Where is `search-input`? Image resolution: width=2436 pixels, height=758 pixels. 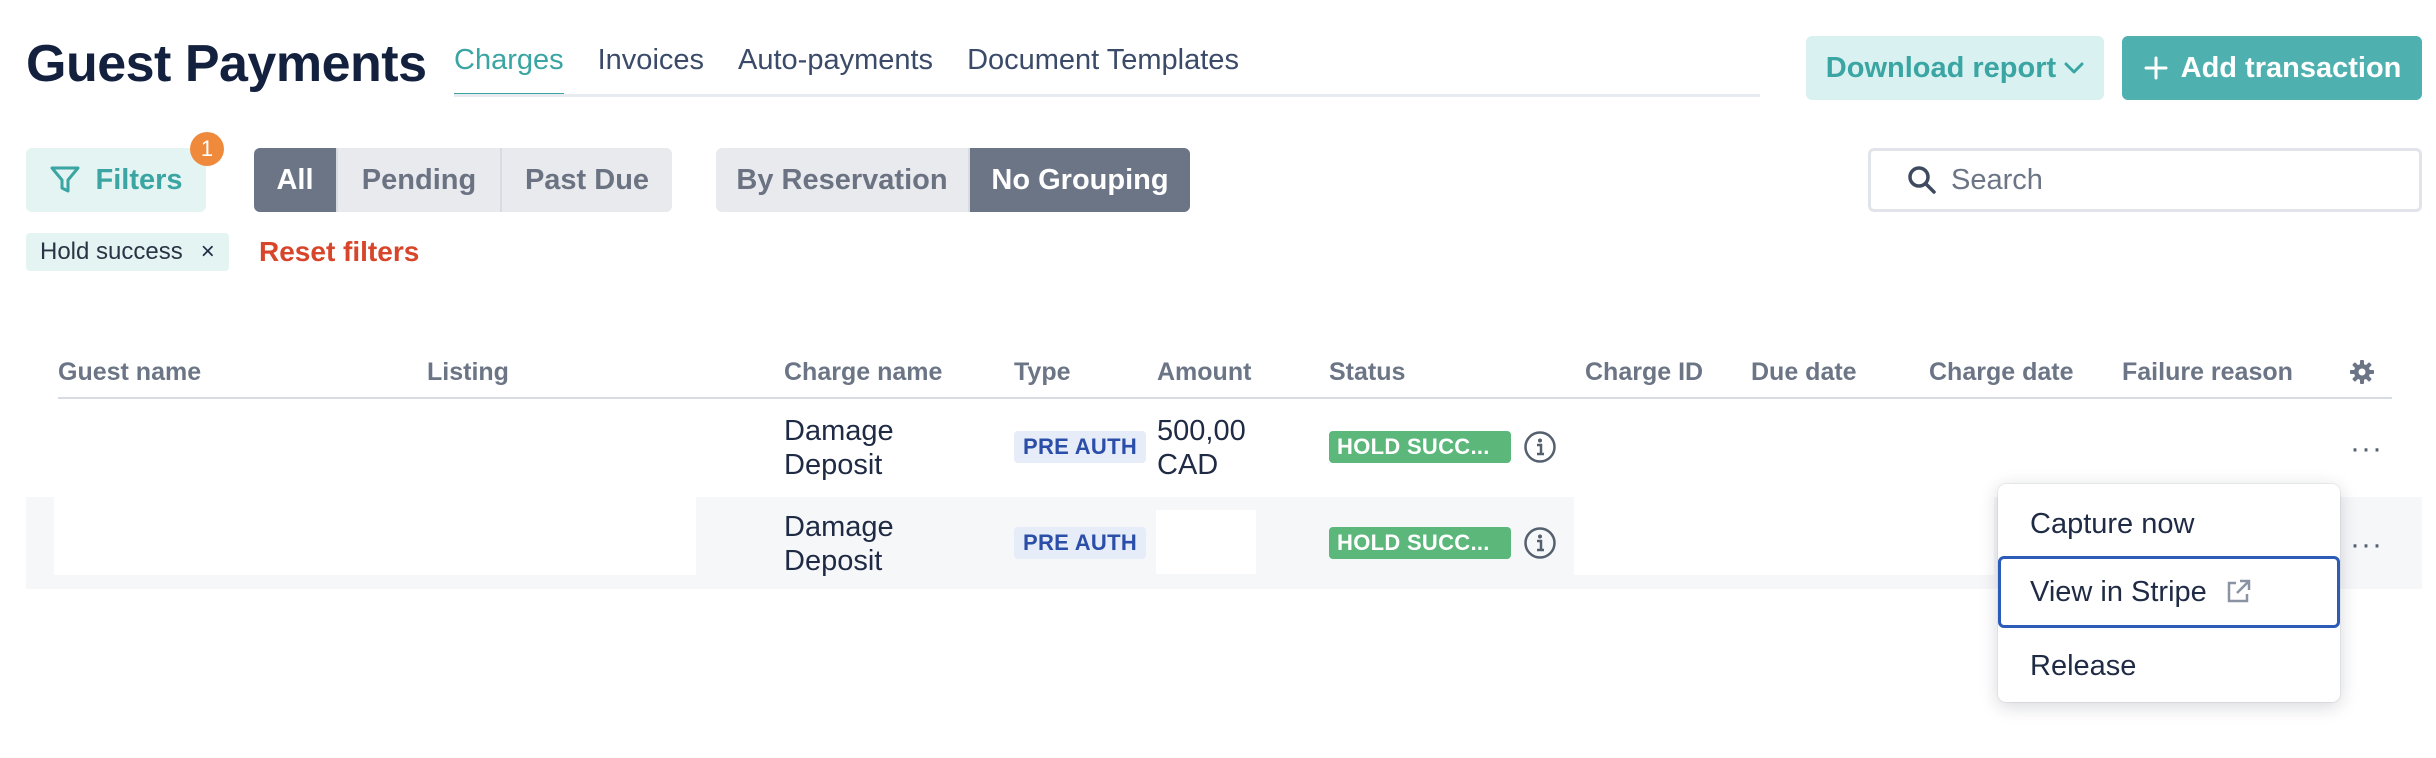
search-input is located at coordinates (2171, 180).